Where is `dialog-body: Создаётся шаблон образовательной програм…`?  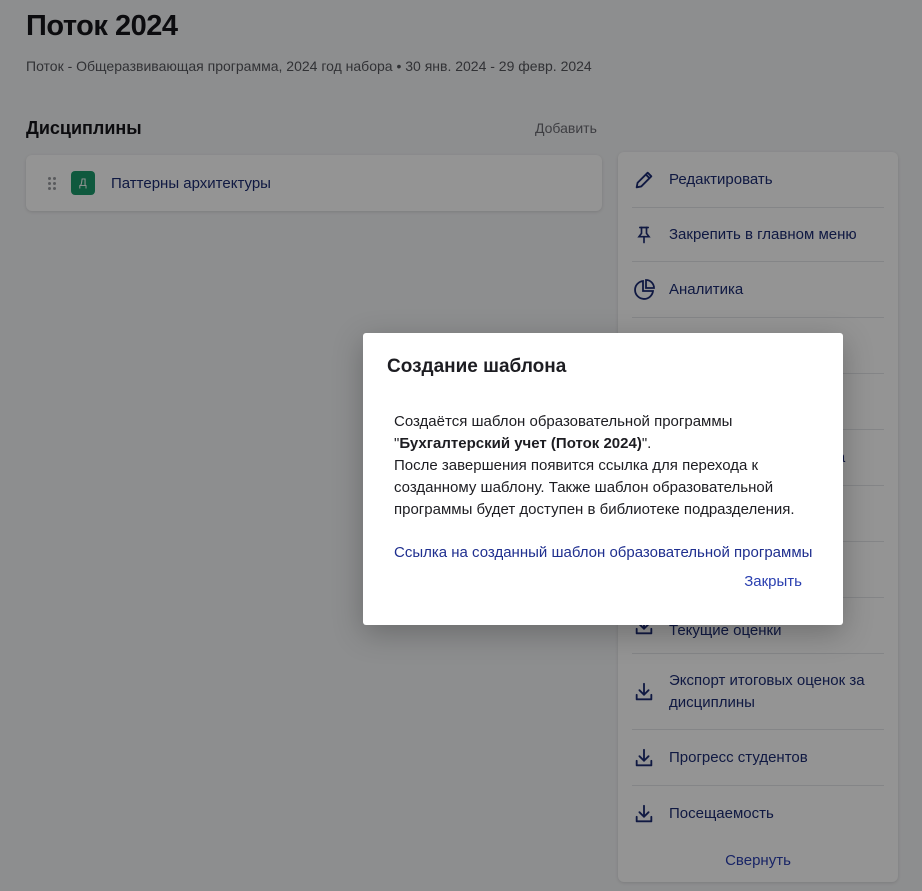 dialog-body: Создаётся шаблон образовательной програм… is located at coordinates (609, 466).